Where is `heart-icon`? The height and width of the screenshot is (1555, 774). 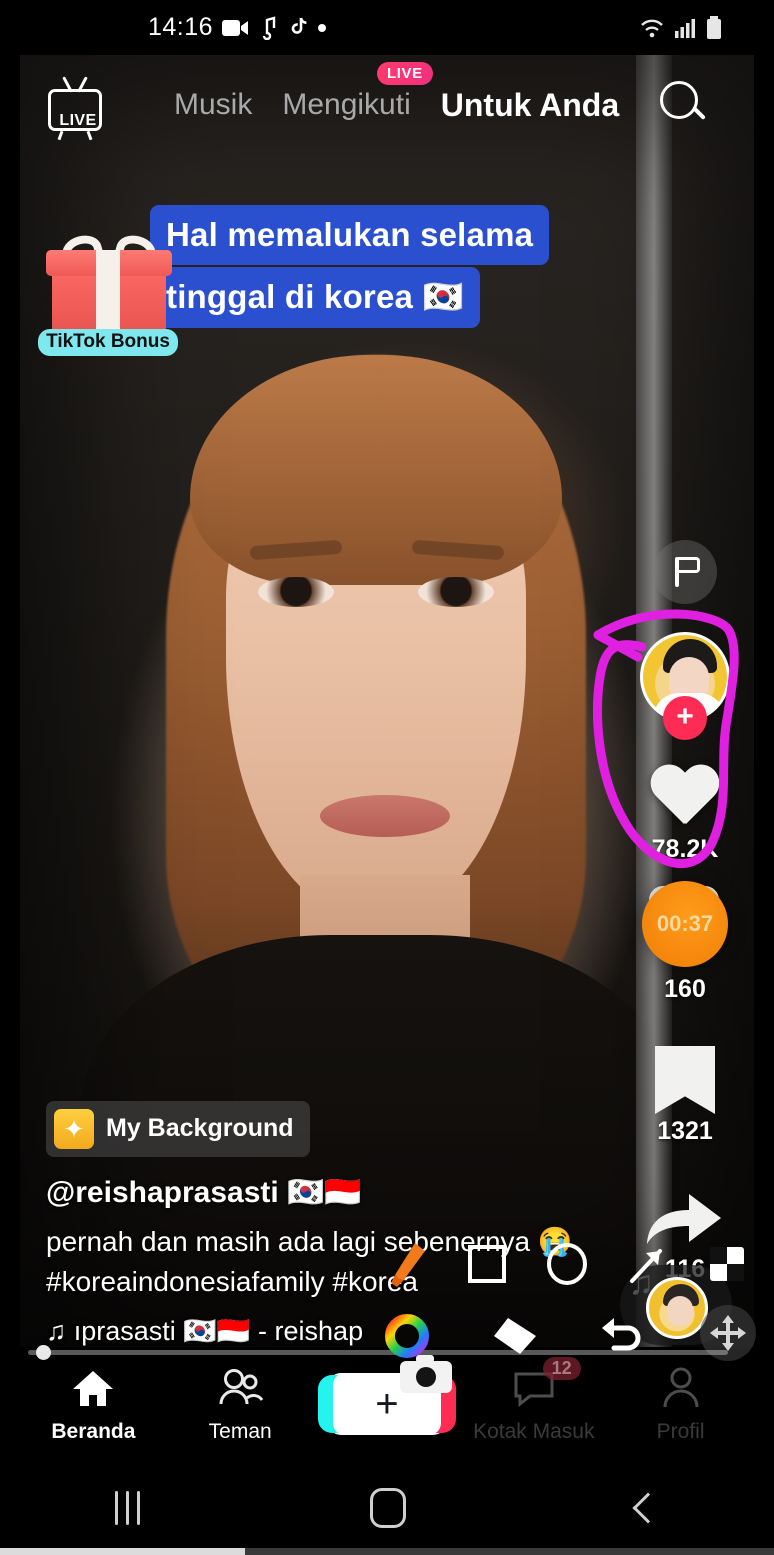
heart-icon is located at coordinates (685, 799).